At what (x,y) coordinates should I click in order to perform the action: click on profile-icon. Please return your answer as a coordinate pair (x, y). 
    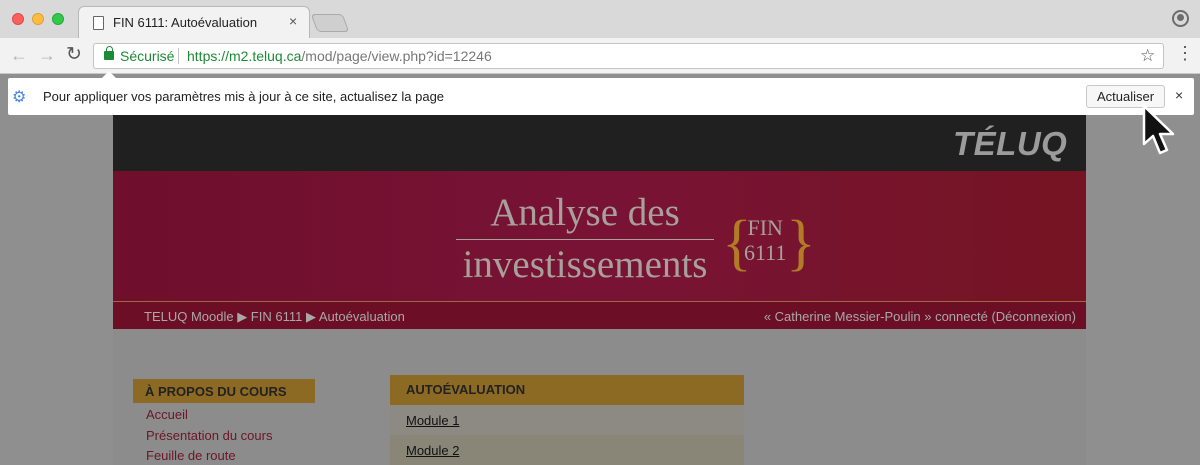
    Looking at the image, I should click on (1180, 18).